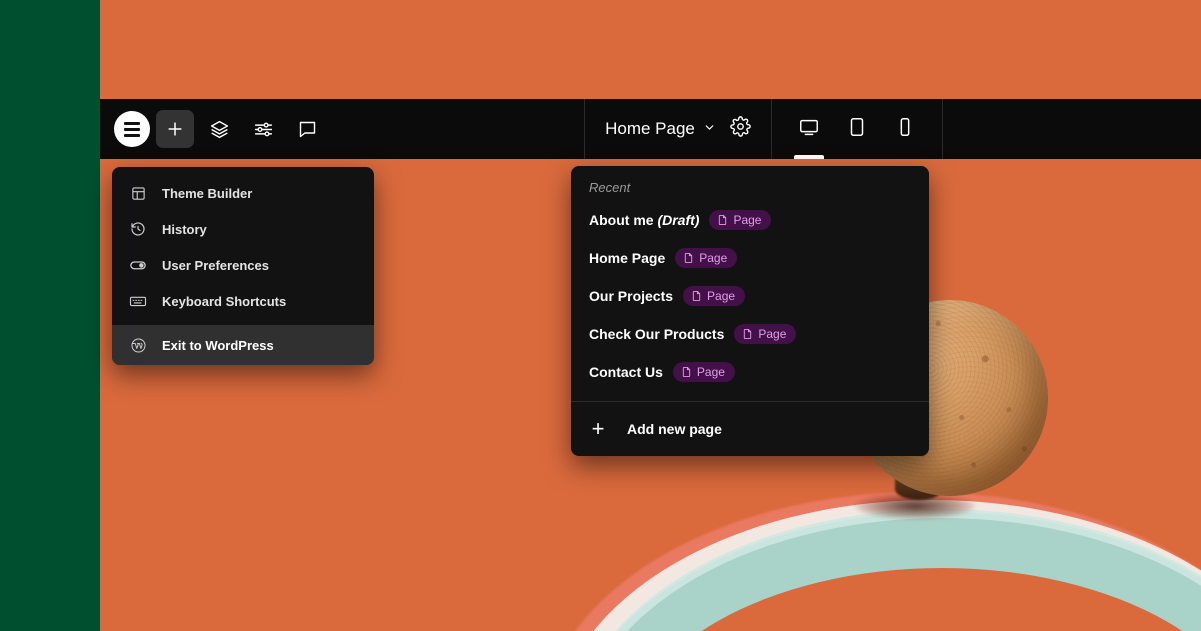  What do you see at coordinates (678, 220) in the screenshot?
I see `recent-item-status: (Draft)` at bounding box center [678, 220].